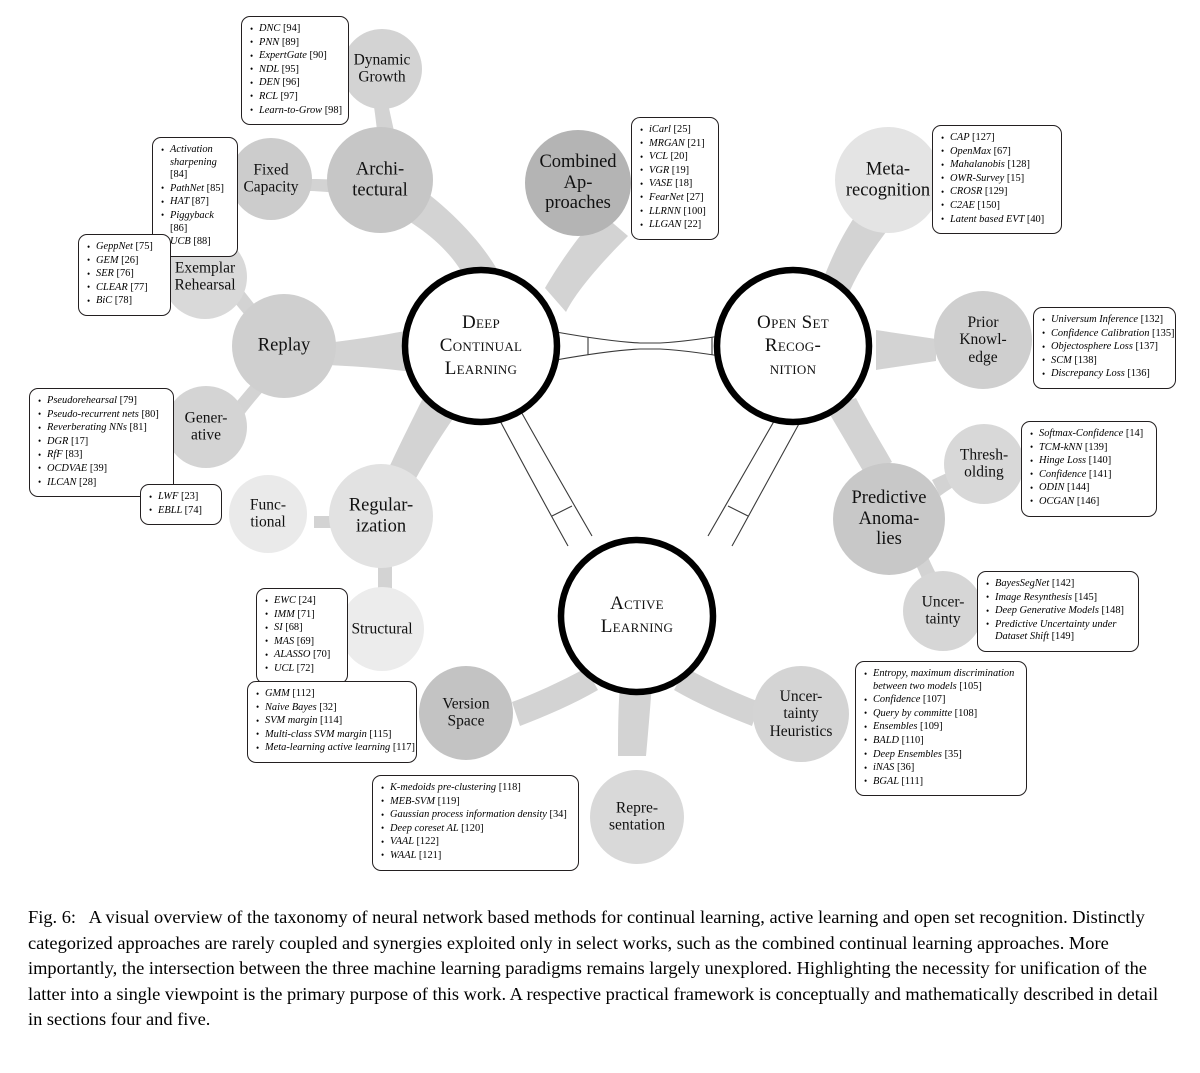 The width and height of the screenshot is (1200, 1073). I want to click on refbox-item-reference: [128], so click(1018, 165).